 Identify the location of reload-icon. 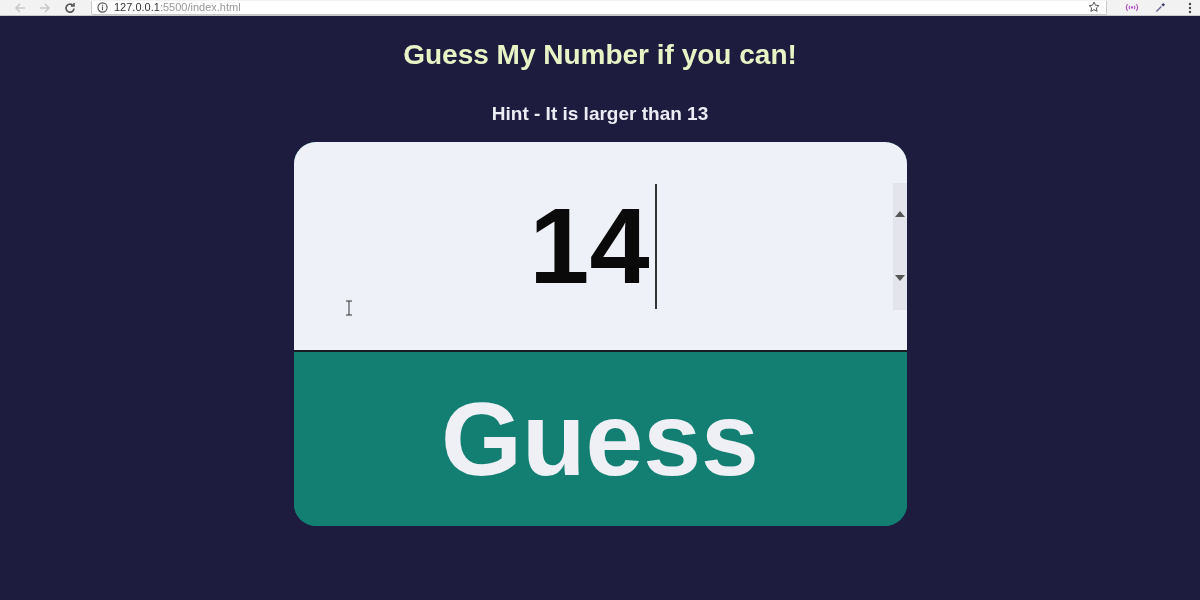
(70, 7).